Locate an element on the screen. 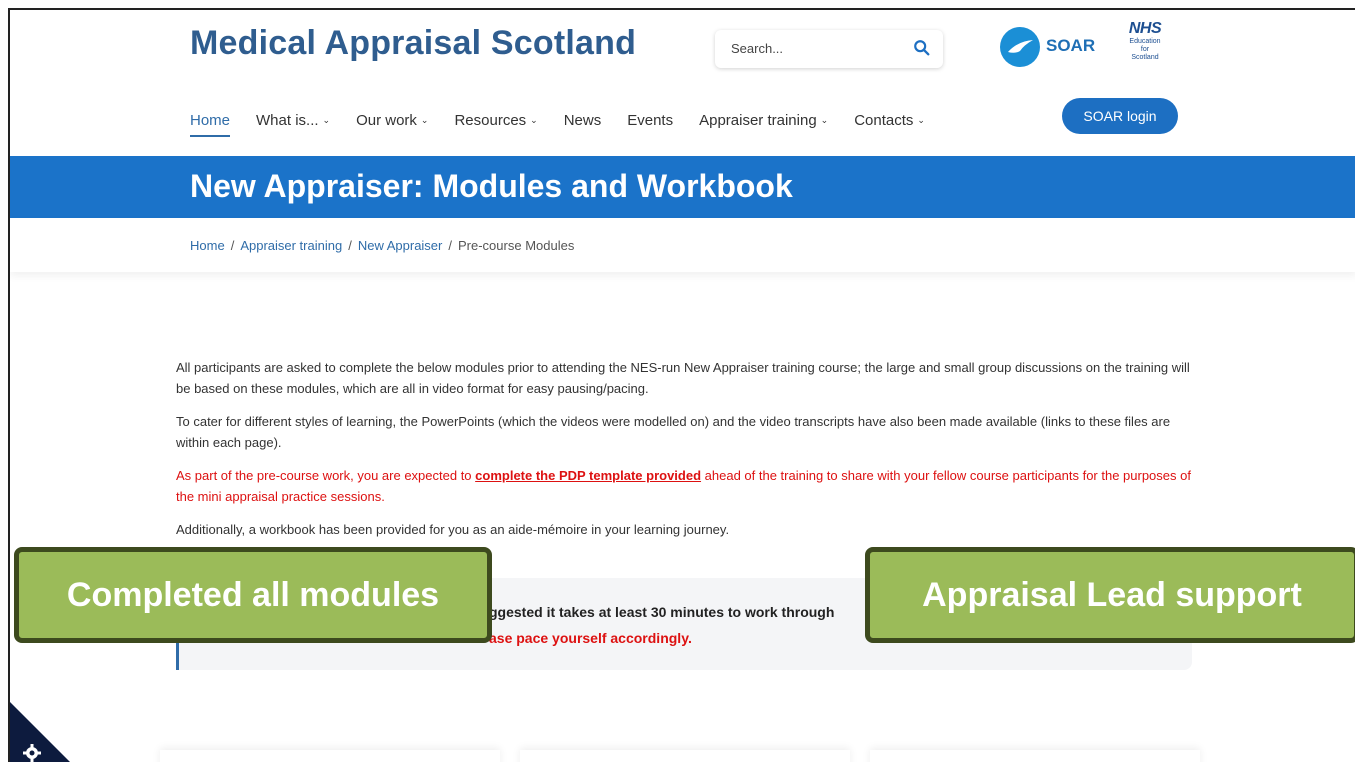 The width and height of the screenshot is (1355, 762). nav-label: News is located at coordinates (582, 120).